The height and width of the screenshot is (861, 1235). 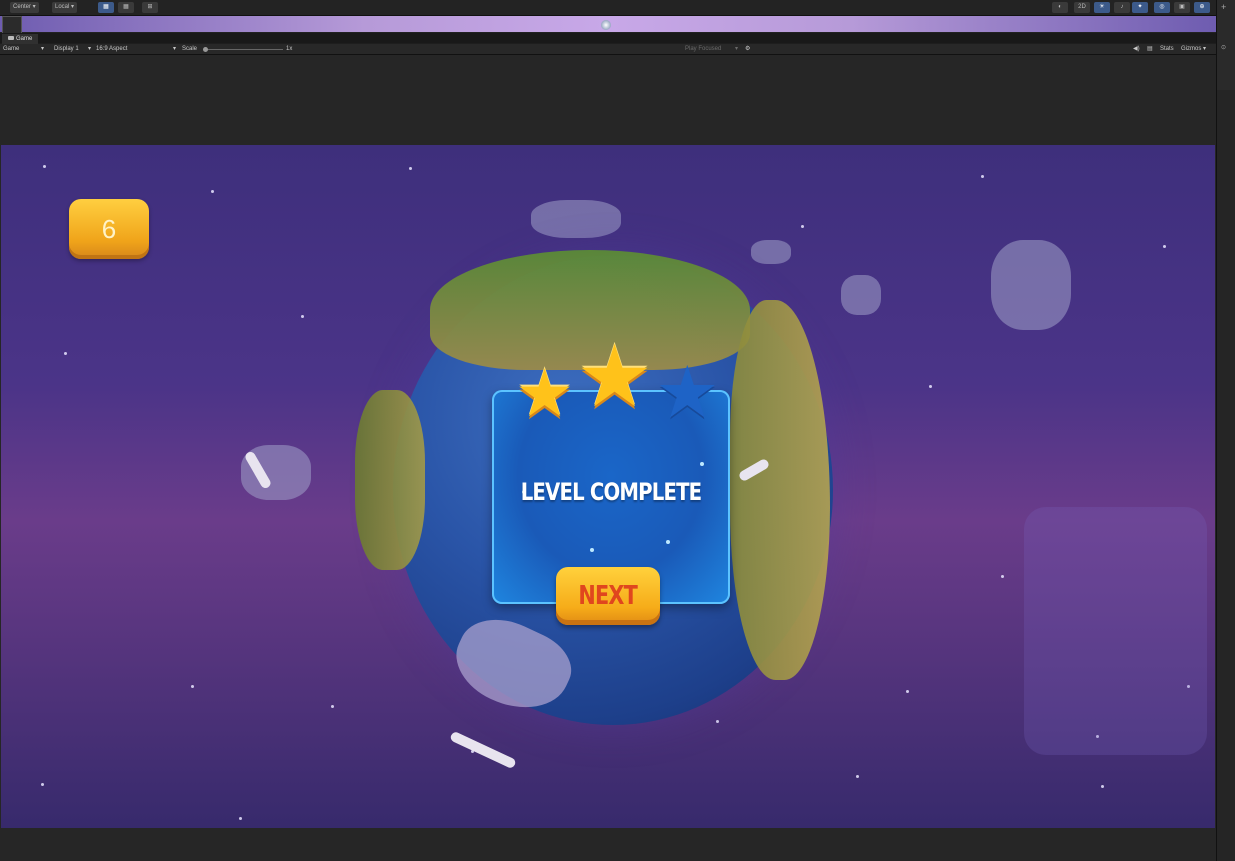 What do you see at coordinates (1226, 475) in the screenshot?
I see `dock-panel-body` at bounding box center [1226, 475].